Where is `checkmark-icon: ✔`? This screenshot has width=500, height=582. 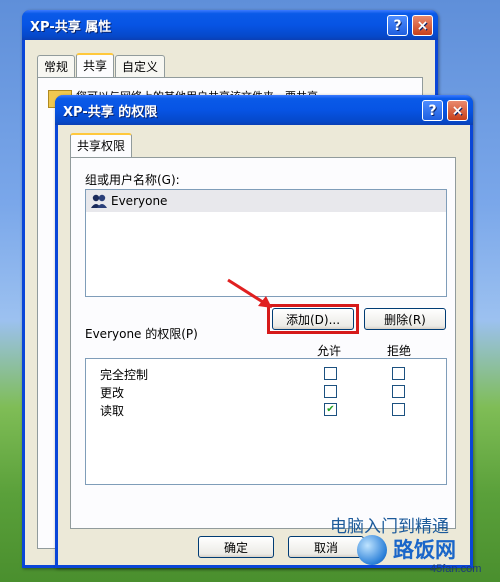
checkmark-icon: ✔ is located at coordinates (330, 409).